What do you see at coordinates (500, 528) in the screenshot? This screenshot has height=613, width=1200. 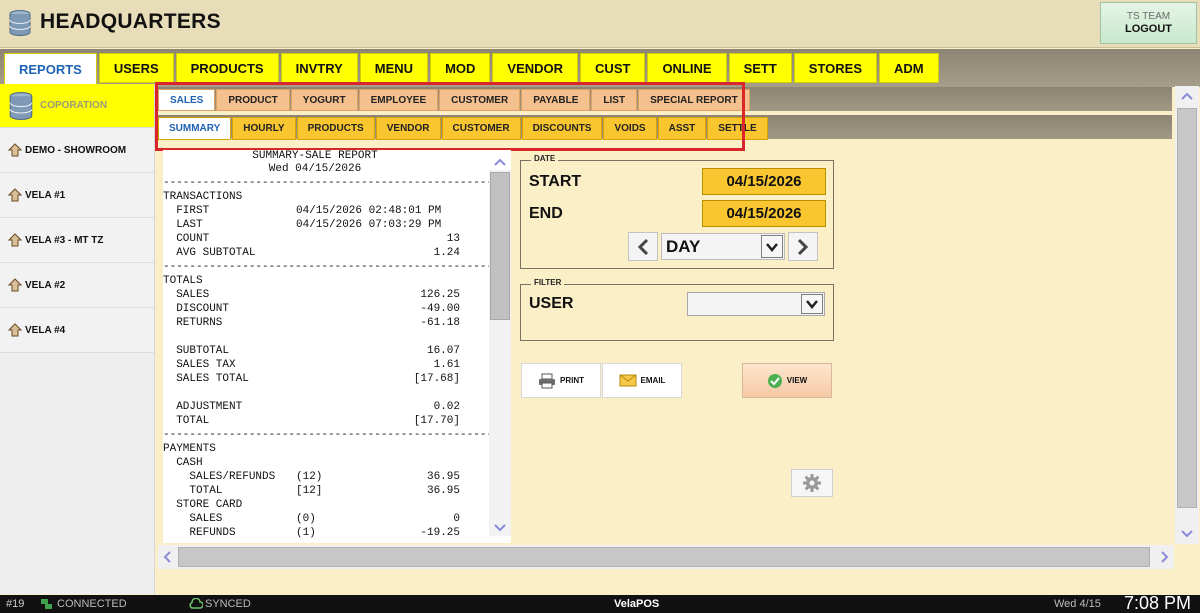 I see `report-scroll-down-icon` at bounding box center [500, 528].